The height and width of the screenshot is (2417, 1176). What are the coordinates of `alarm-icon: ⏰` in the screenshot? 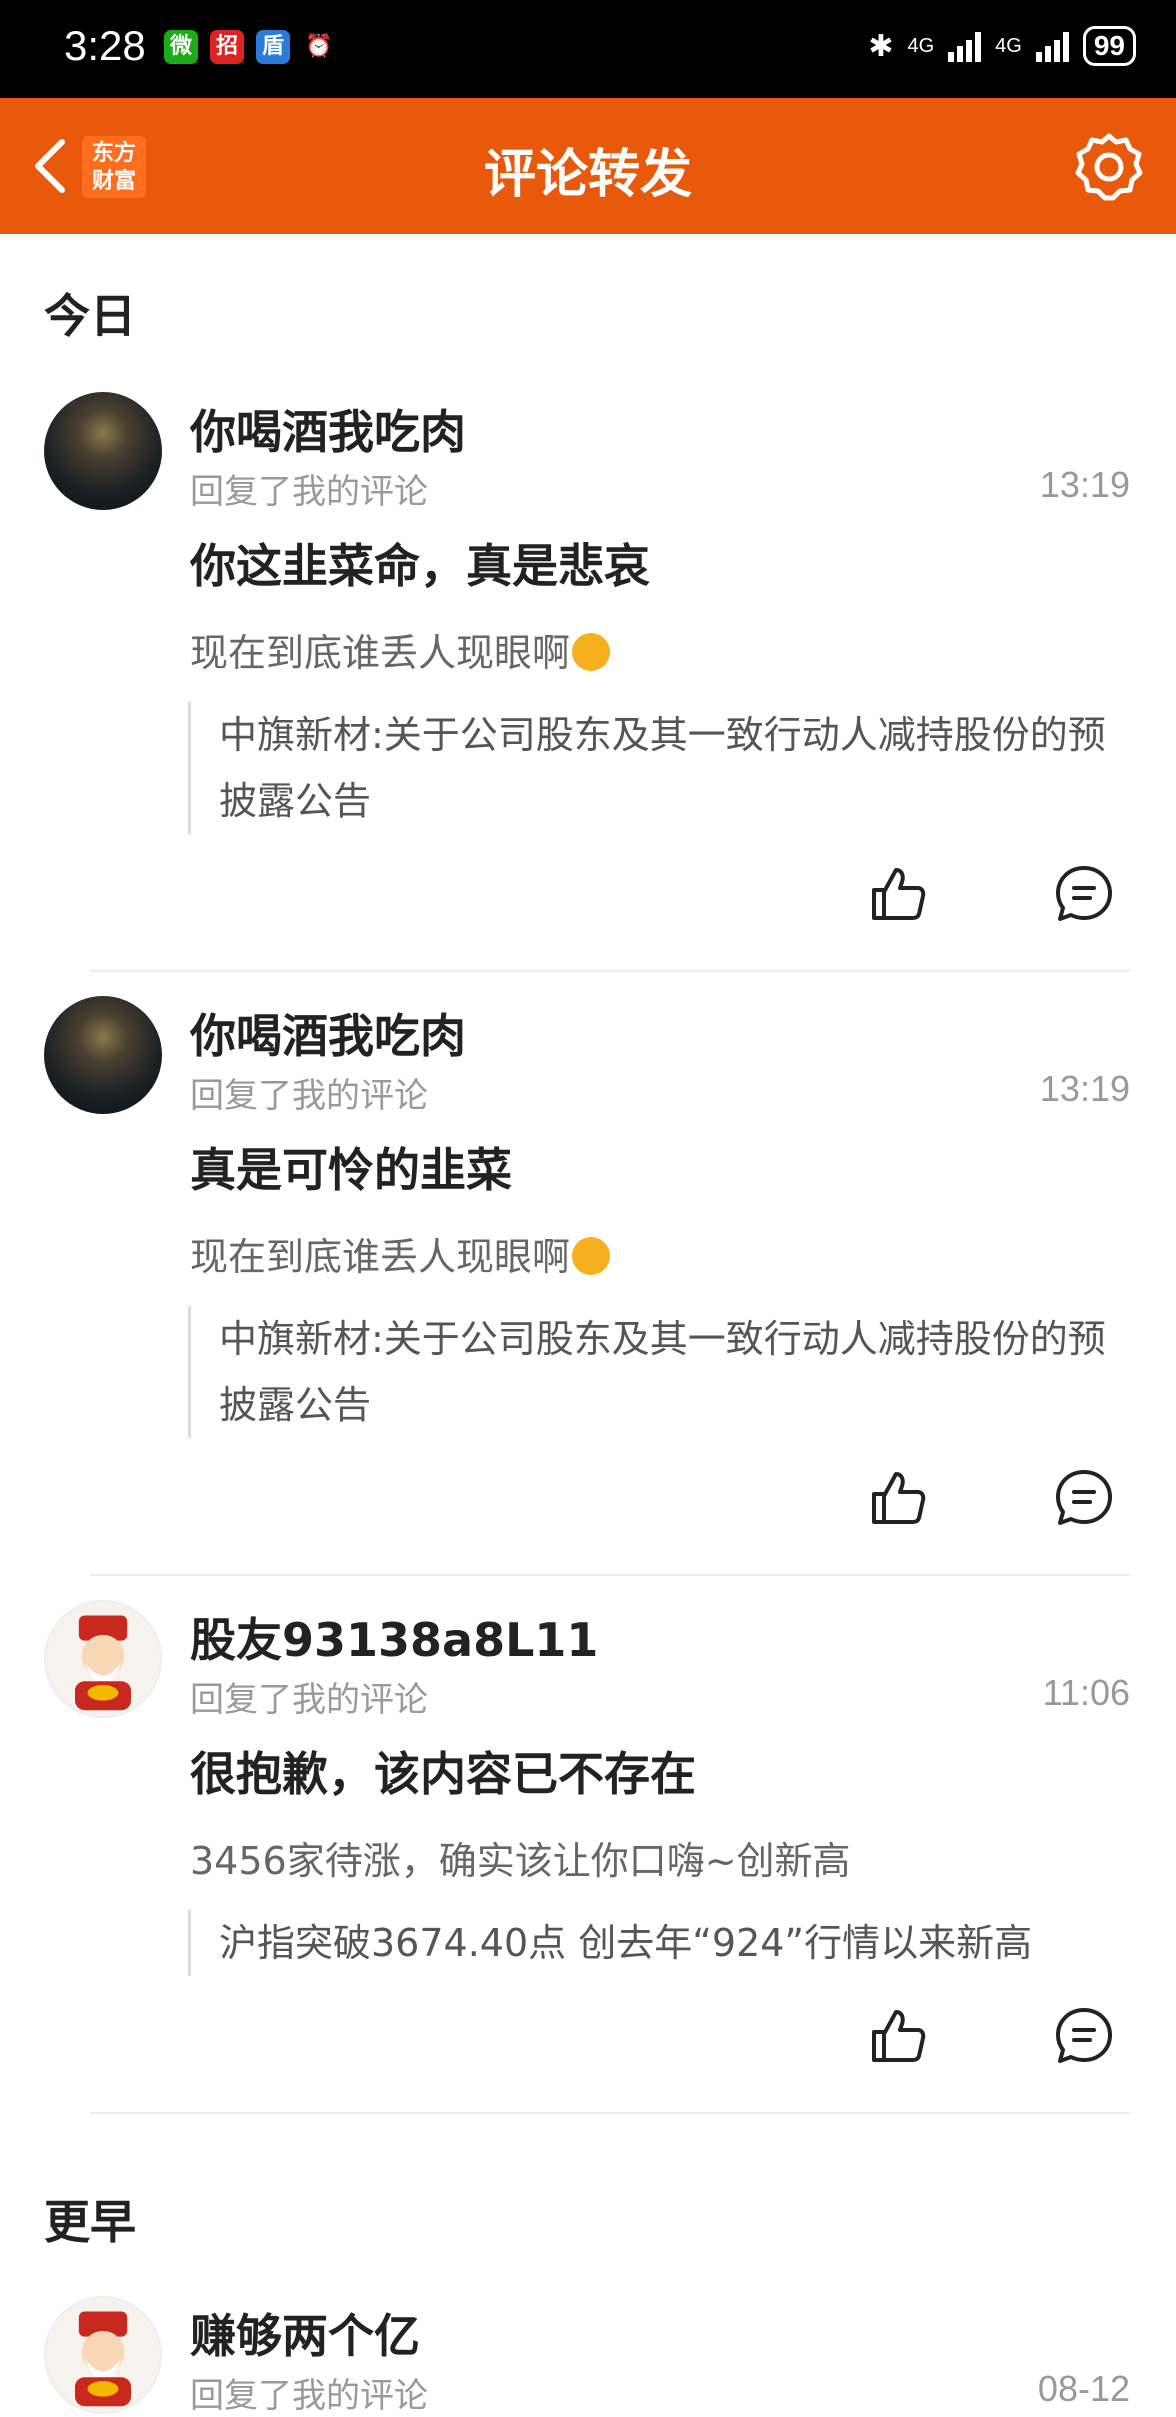 It's located at (319, 46).